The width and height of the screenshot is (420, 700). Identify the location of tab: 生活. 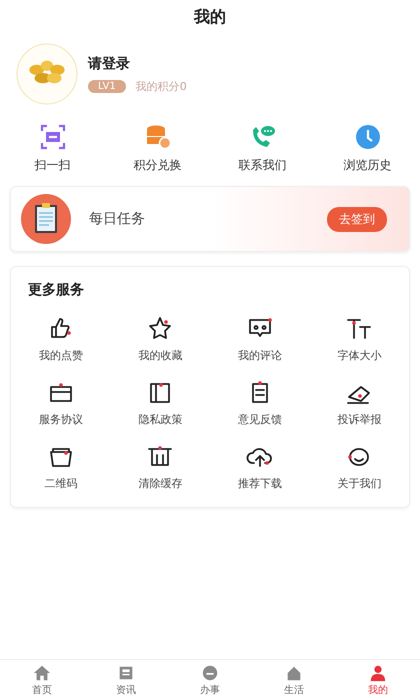
(294, 680).